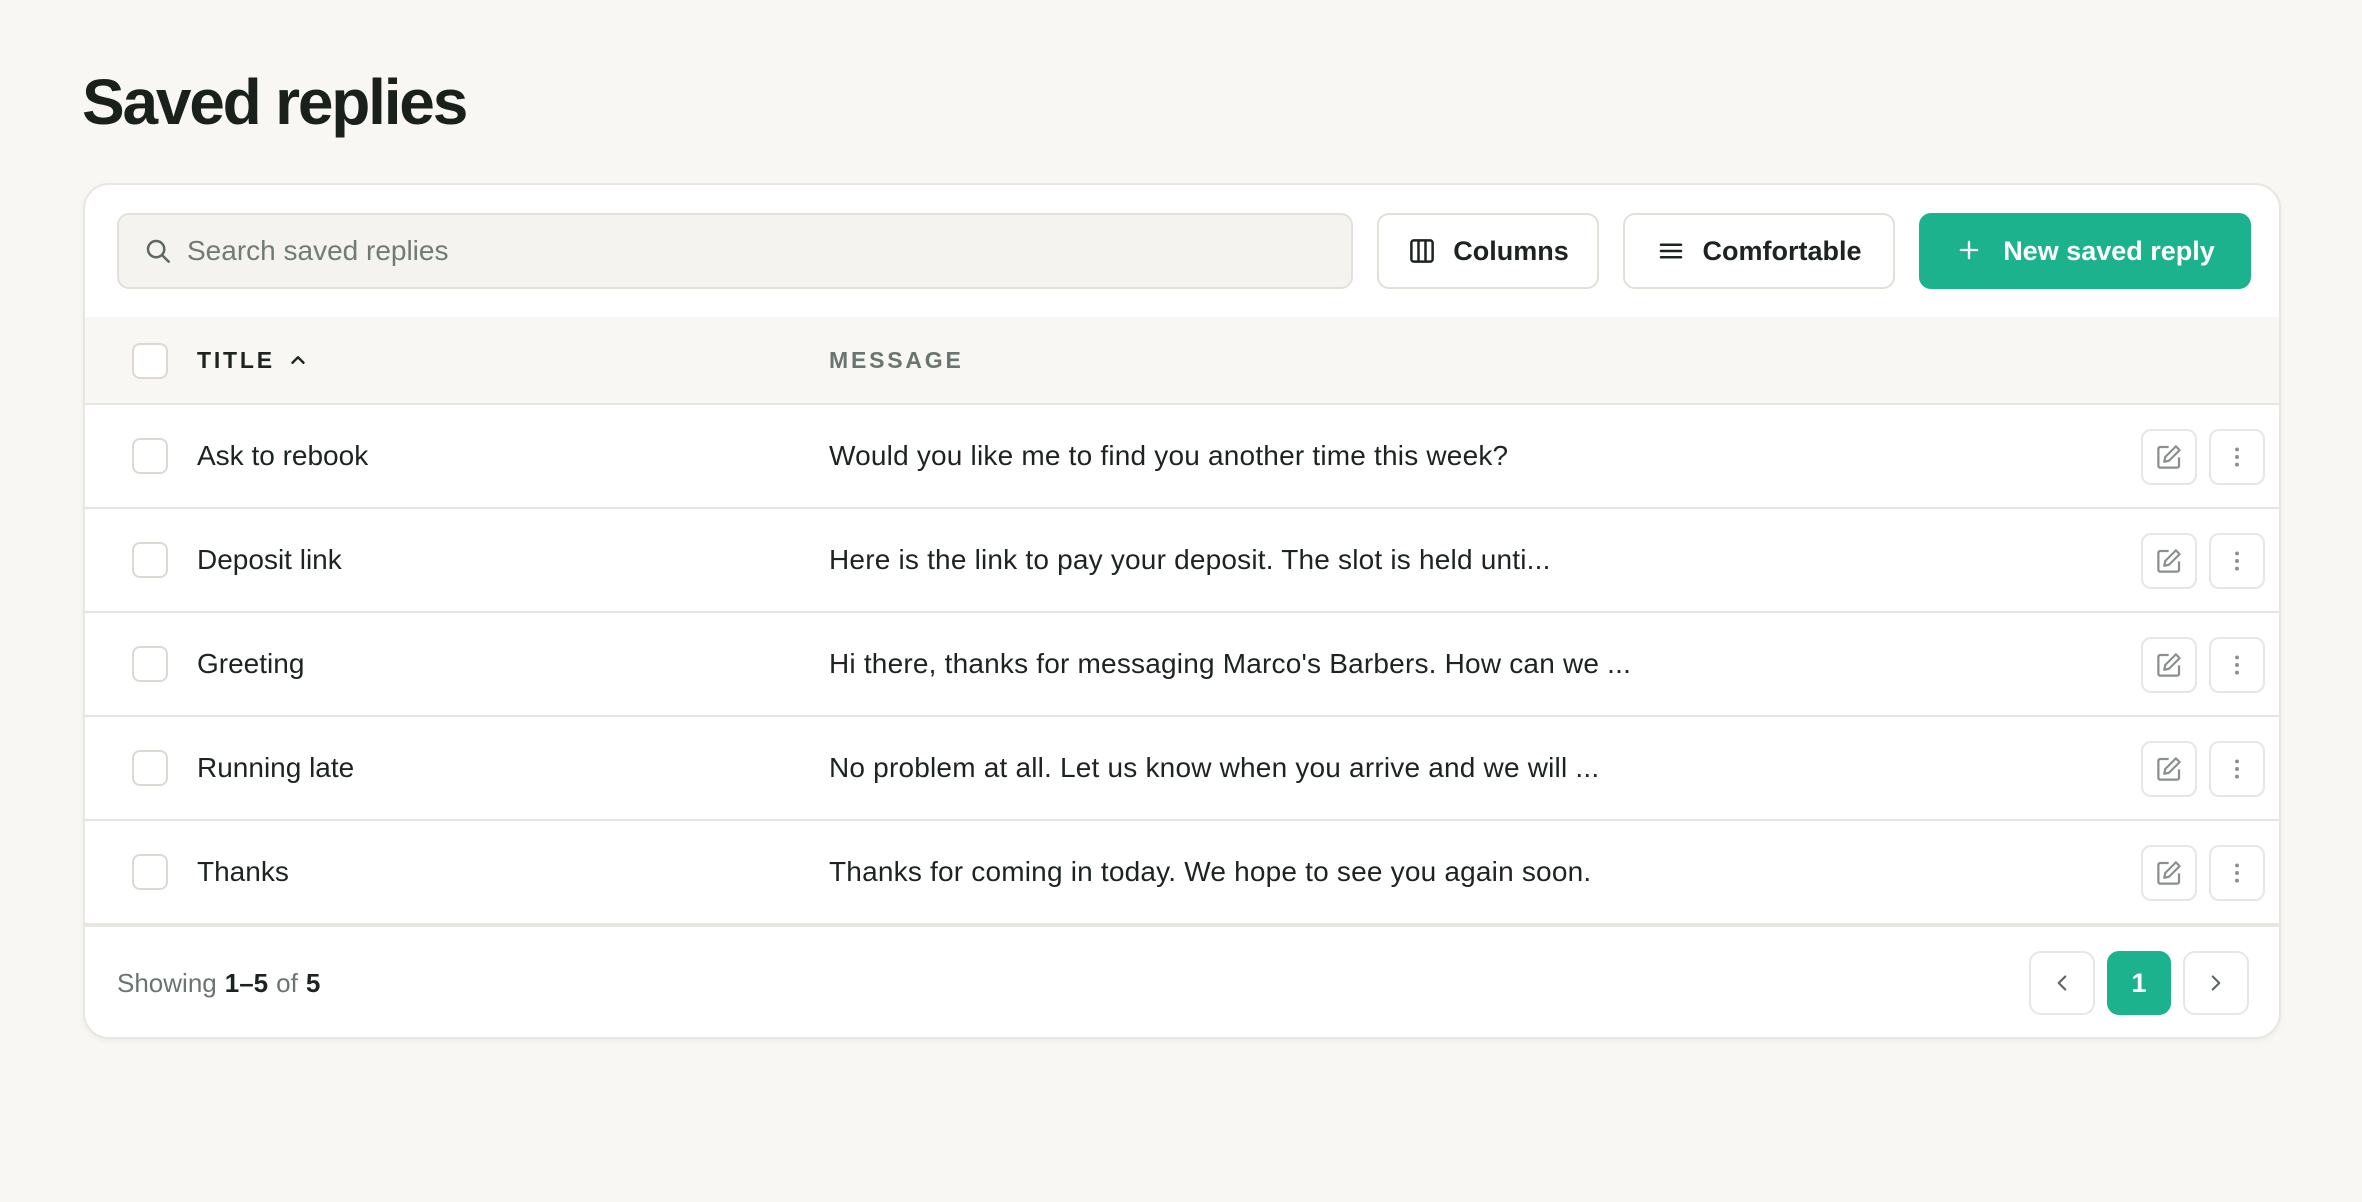 The image size is (2362, 1202). Describe the element at coordinates (1182, 981) in the screenshot. I see `table-footer: Showing 1–5 of 5 1` at that location.